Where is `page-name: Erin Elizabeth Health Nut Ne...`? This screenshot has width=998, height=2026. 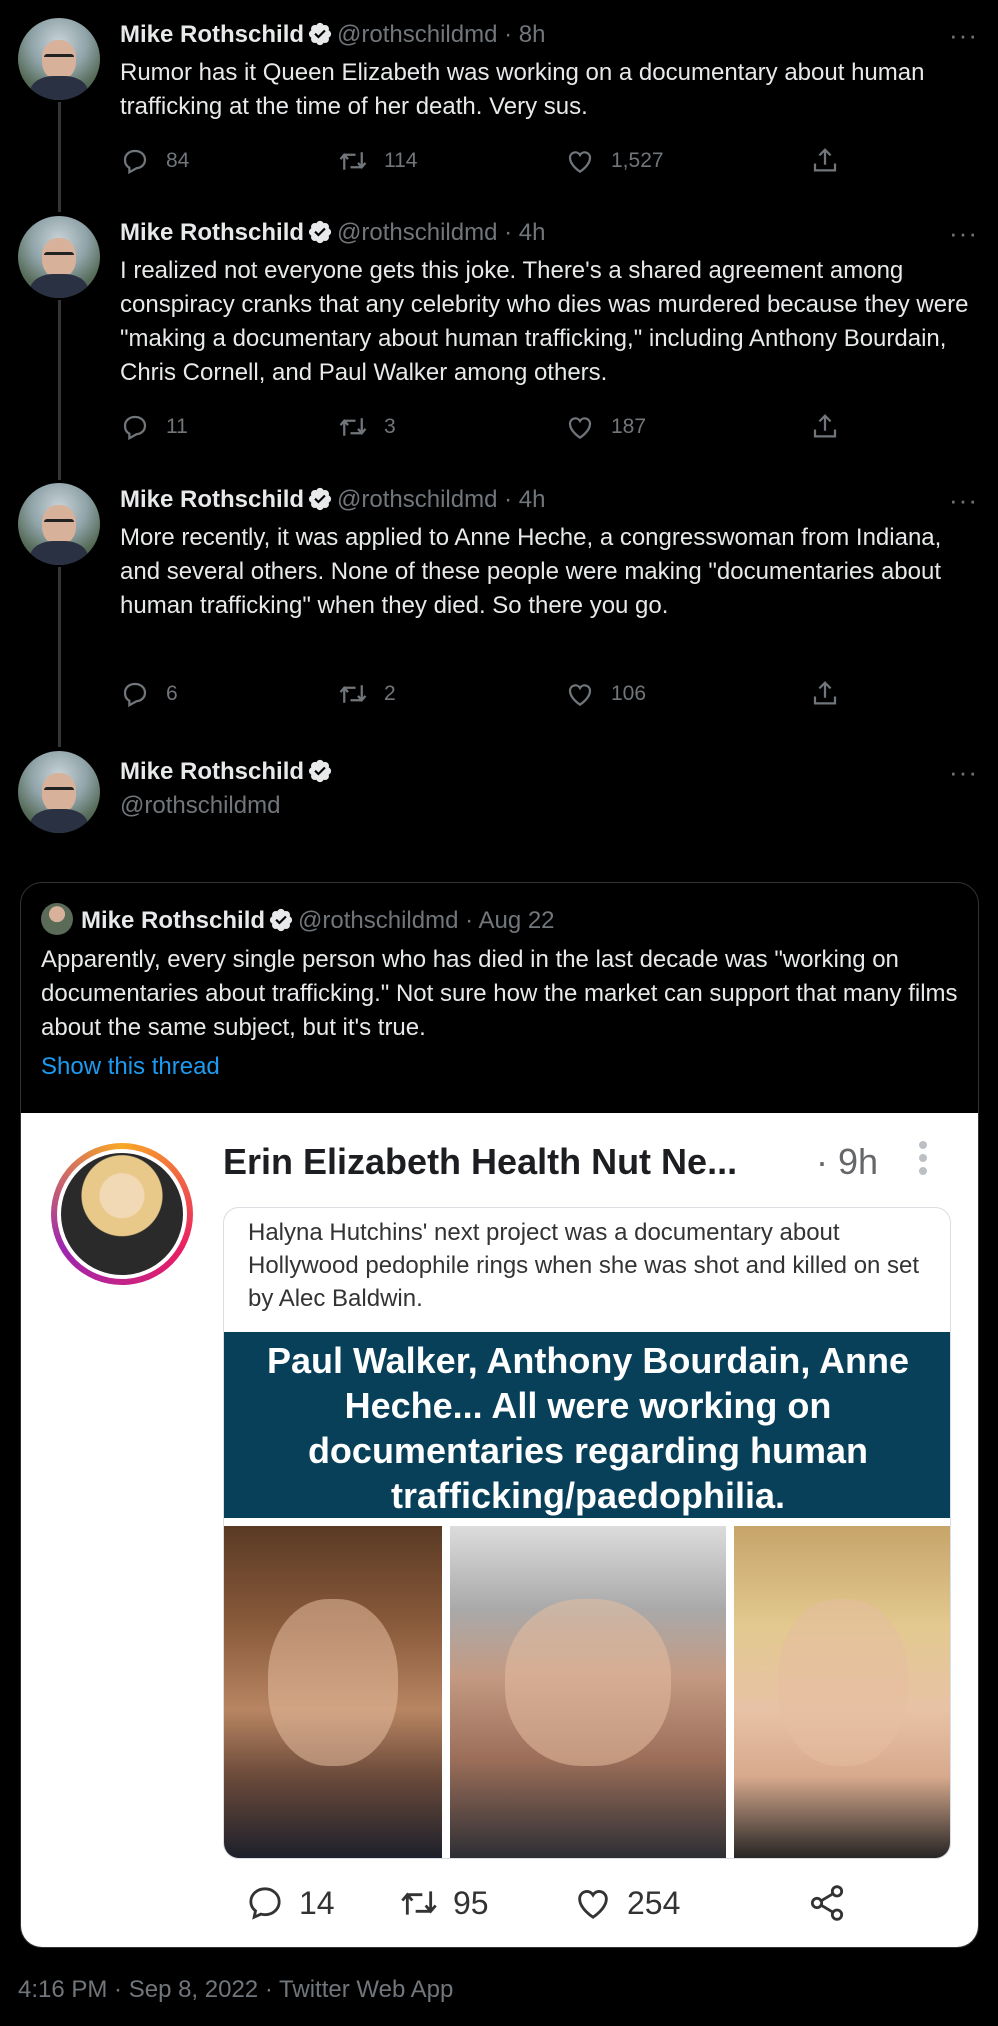 page-name: Erin Elizabeth Health Nut Ne... is located at coordinates (480, 1161).